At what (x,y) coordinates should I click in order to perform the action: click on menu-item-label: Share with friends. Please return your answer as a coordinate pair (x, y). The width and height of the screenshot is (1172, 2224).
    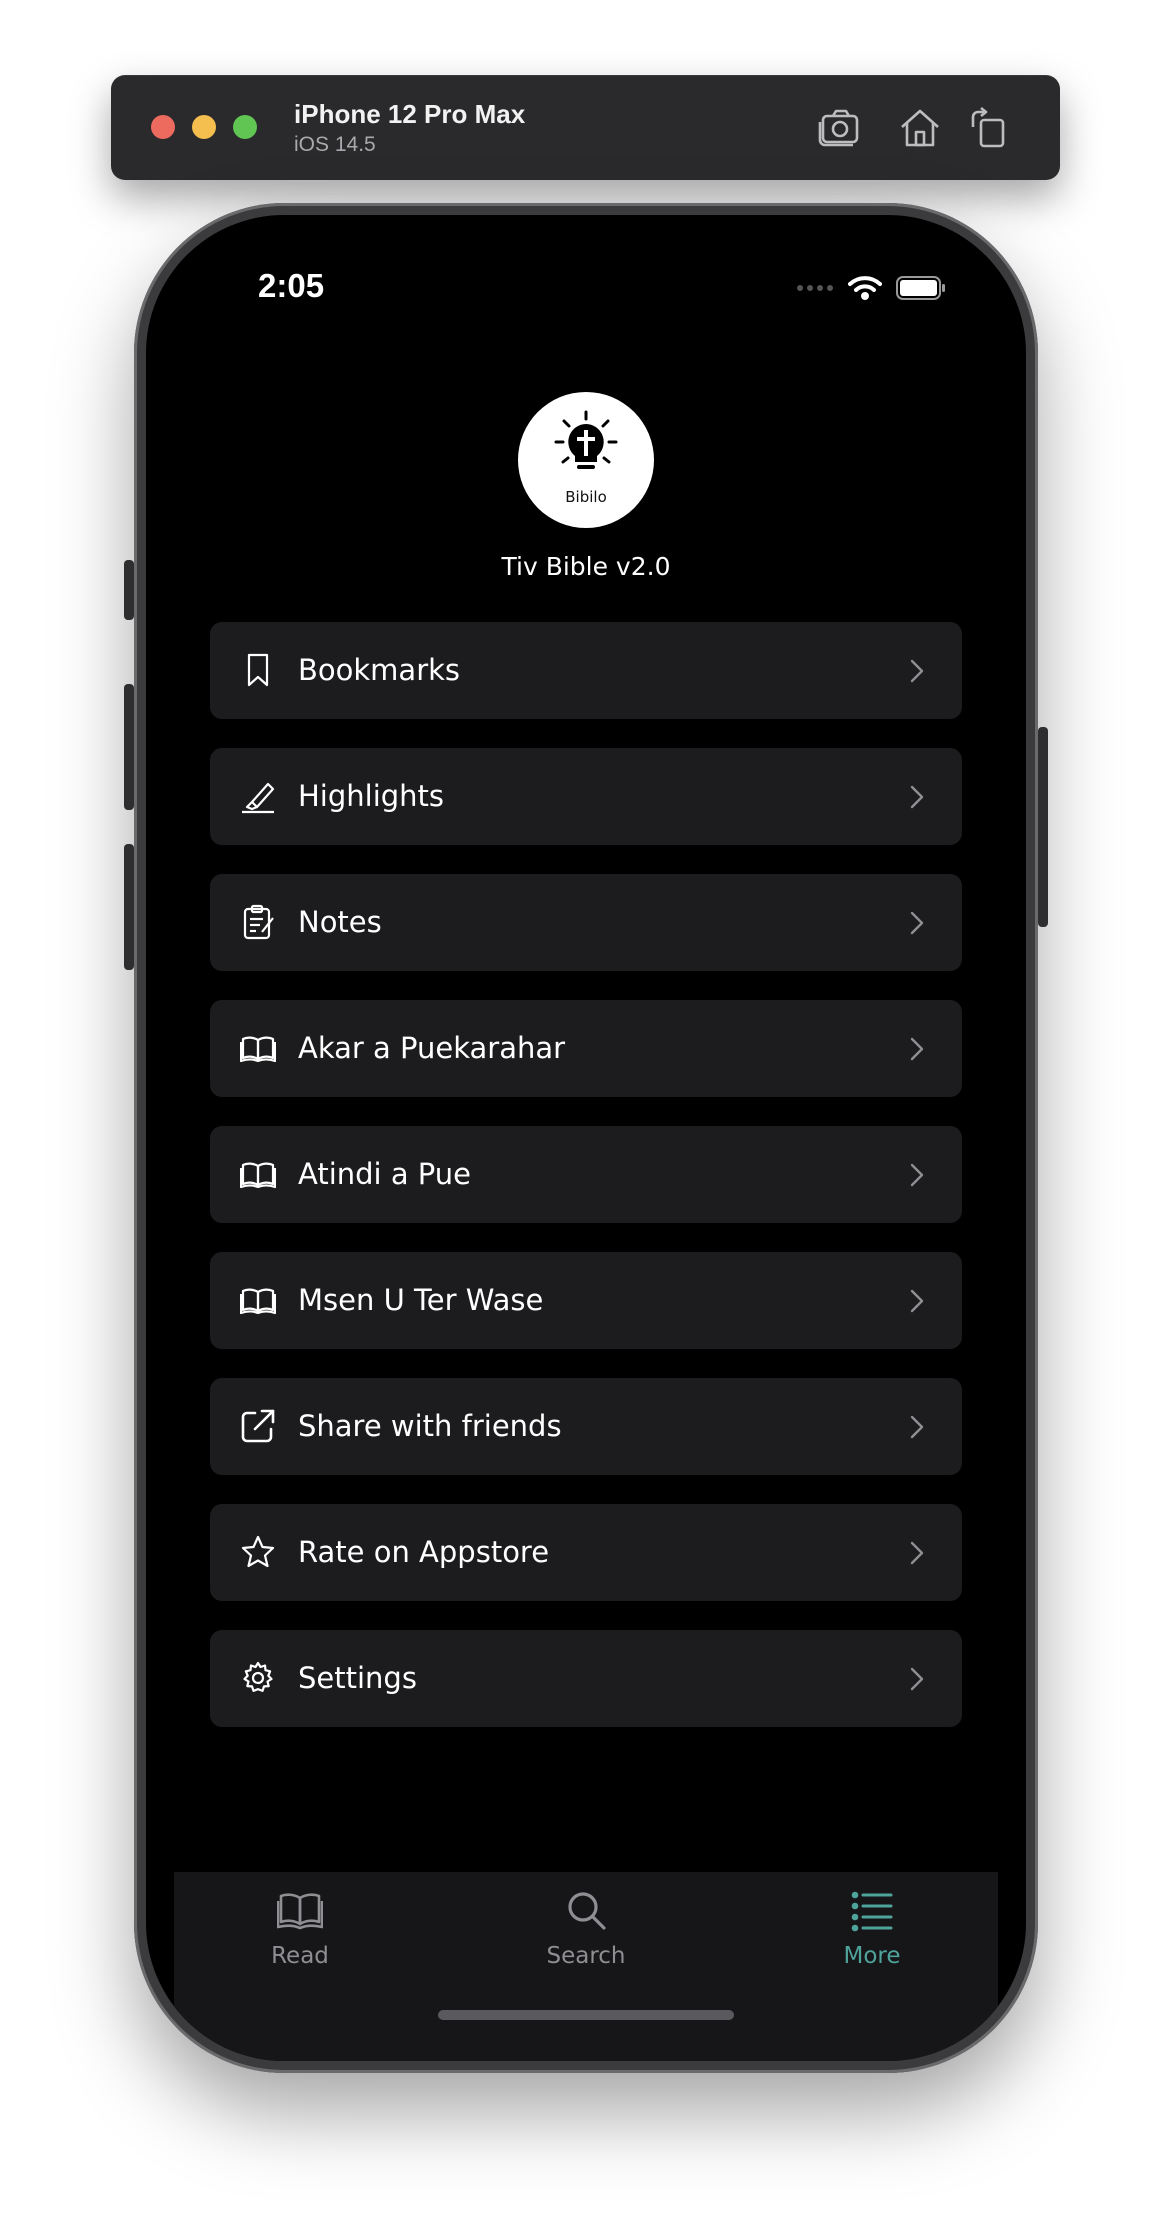
    Looking at the image, I should click on (430, 1426).